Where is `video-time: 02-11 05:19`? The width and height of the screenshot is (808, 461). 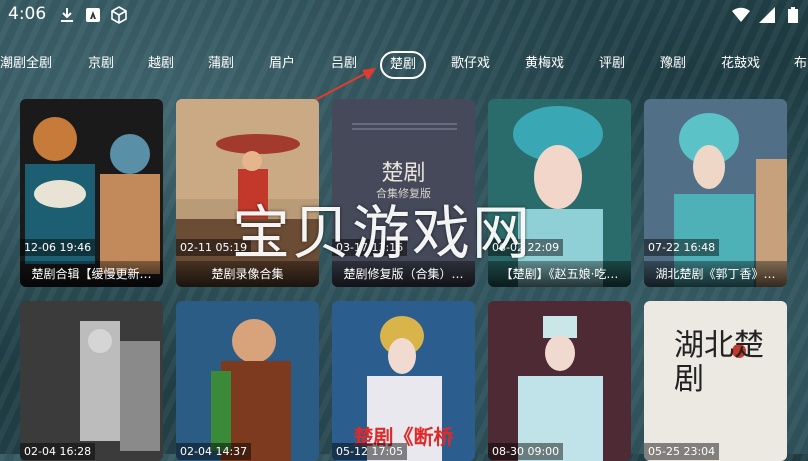
video-time: 02-11 05:19 is located at coordinates (214, 247).